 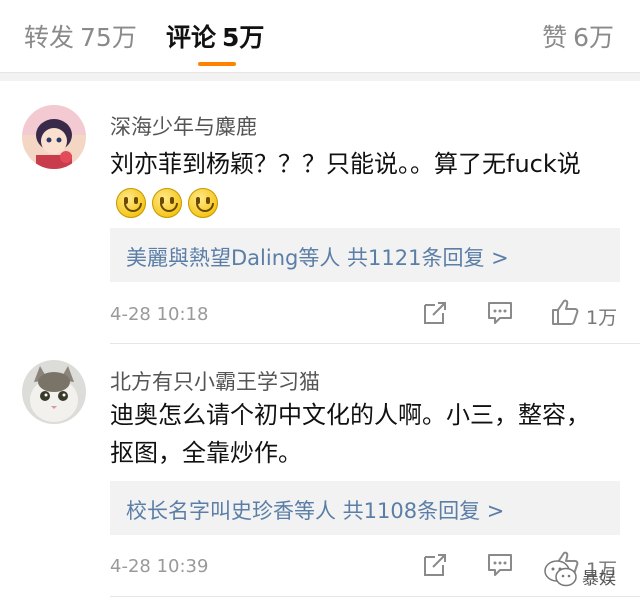 I want to click on tab-likes-count: 6万, so click(x=593, y=37).